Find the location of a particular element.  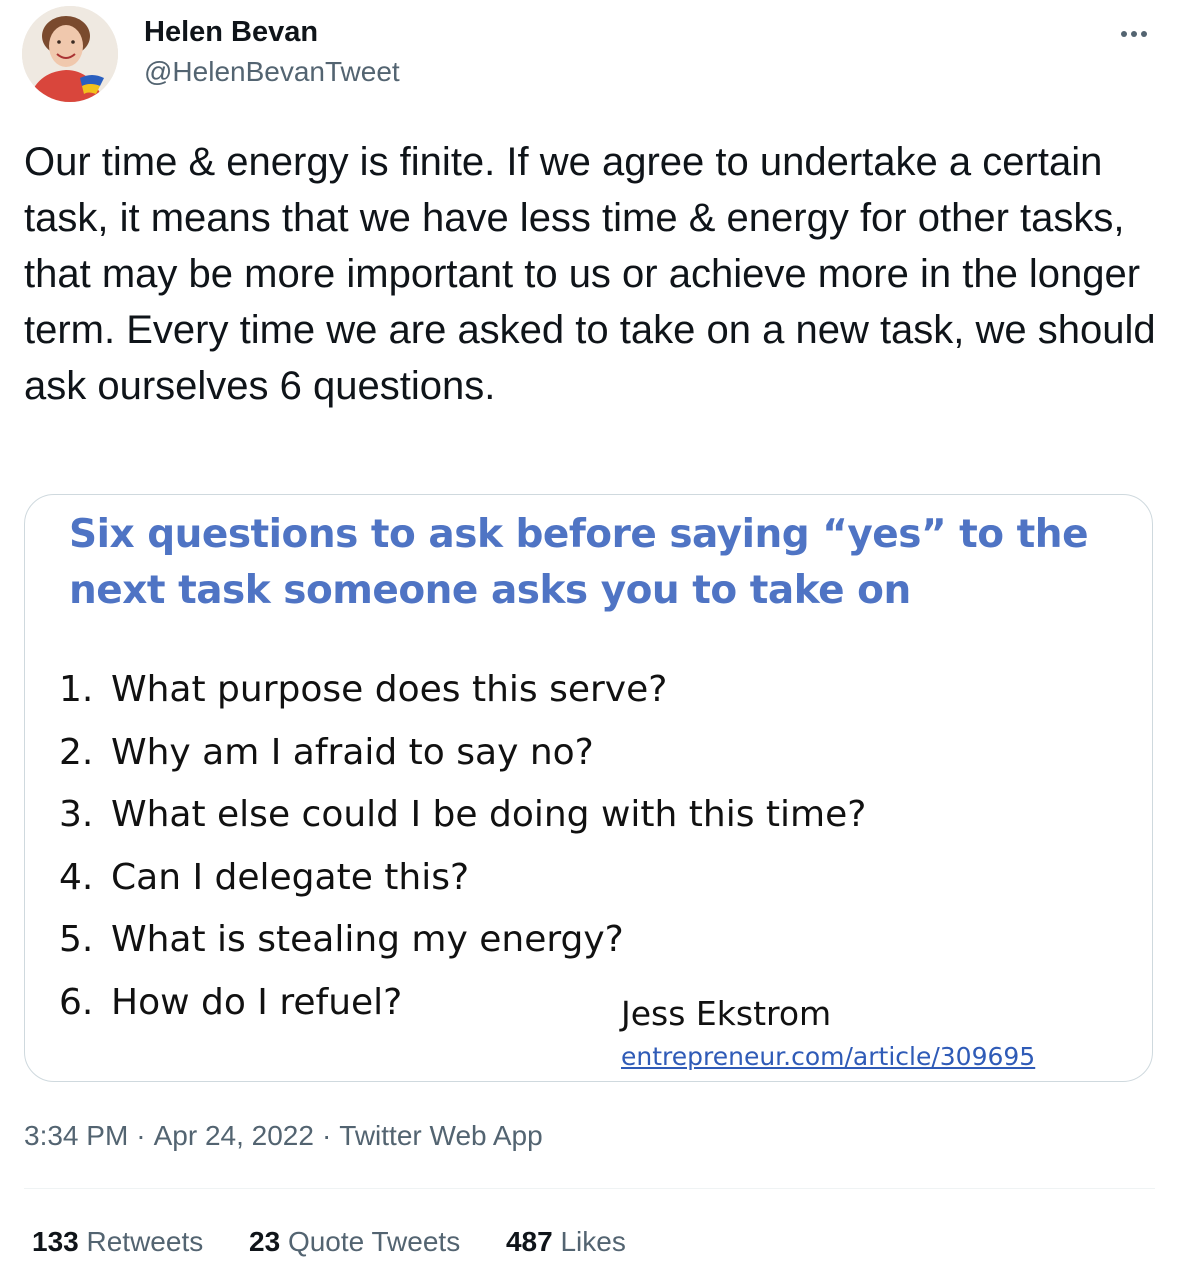

question-text: Can I delegate this? is located at coordinates (290, 877).